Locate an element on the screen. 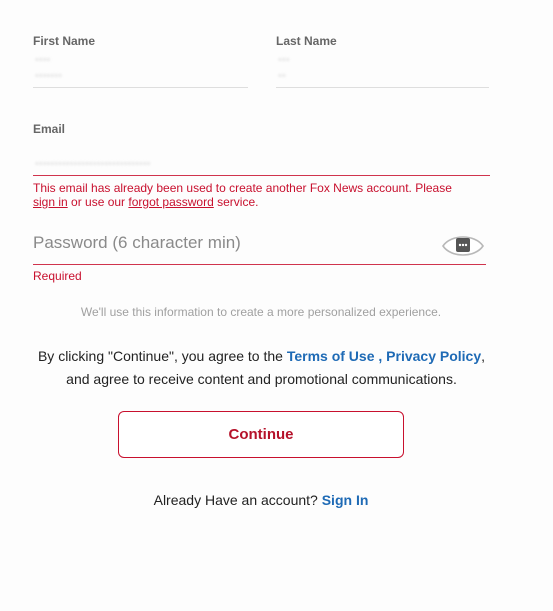  last-name-field is located at coordinates (382, 87).